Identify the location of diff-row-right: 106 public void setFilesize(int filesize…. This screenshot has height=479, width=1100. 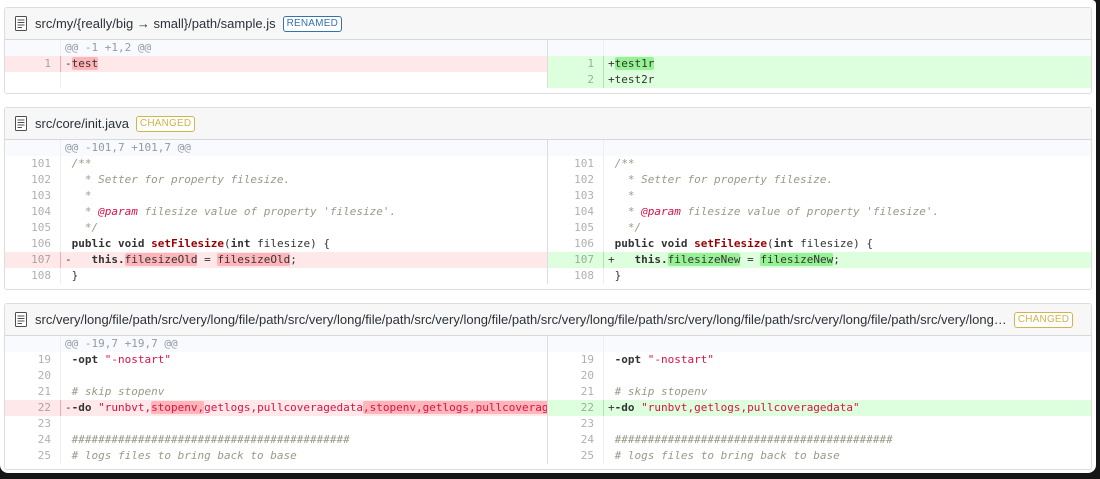
(819, 244).